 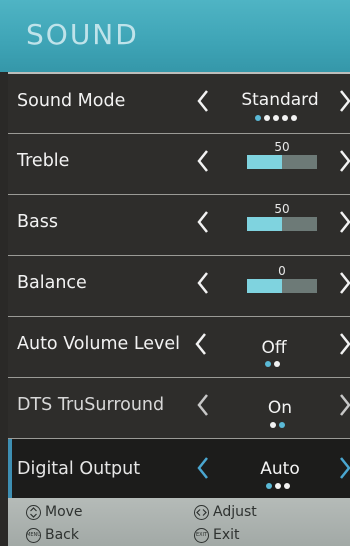 I want to click on setting-value: Standard, so click(x=280, y=100).